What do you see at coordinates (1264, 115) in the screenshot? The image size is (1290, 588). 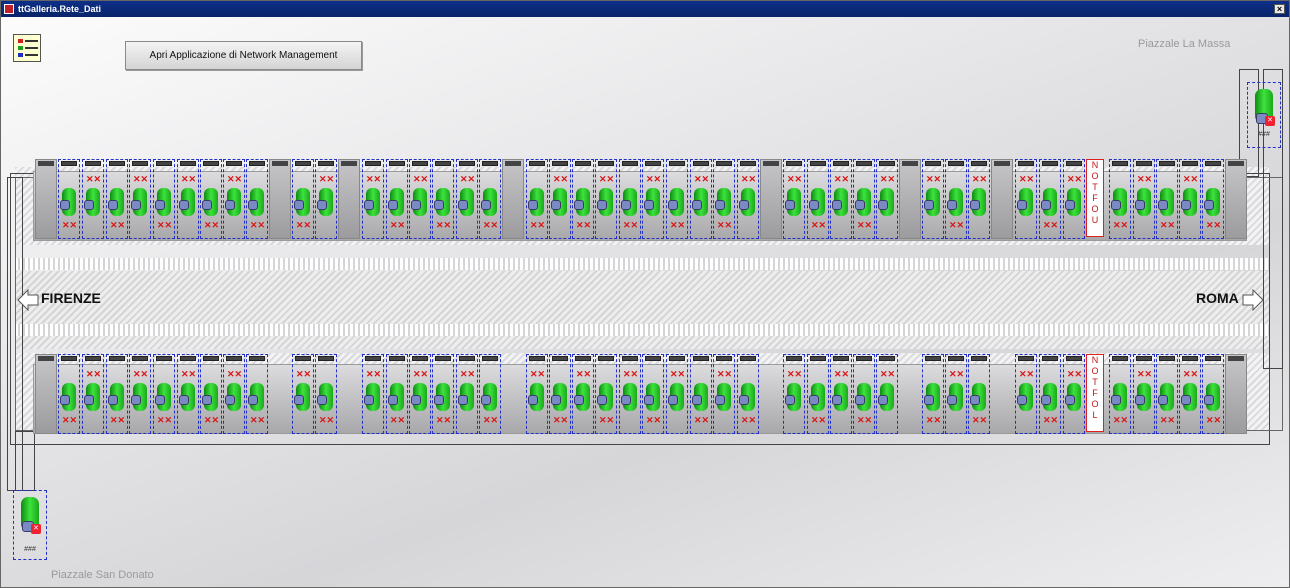 I see `server-node-top-right: ✕ ###` at bounding box center [1264, 115].